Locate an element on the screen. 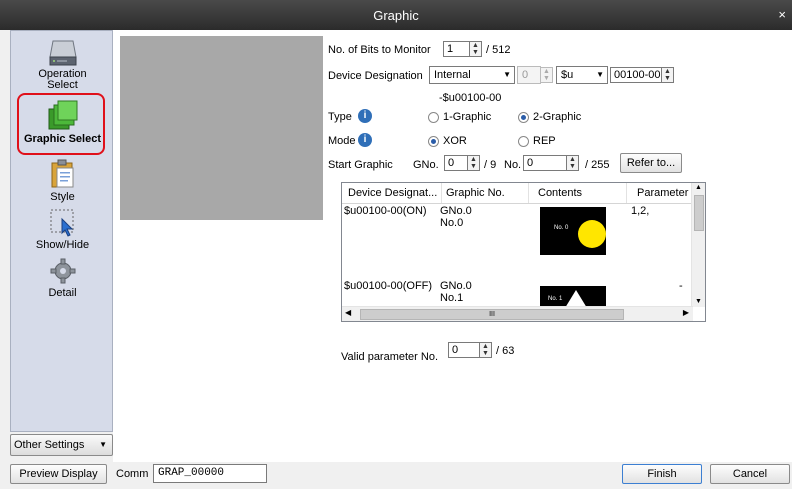 The width and height of the screenshot is (792, 489). no-cell: No.1 is located at coordinates (452, 298).